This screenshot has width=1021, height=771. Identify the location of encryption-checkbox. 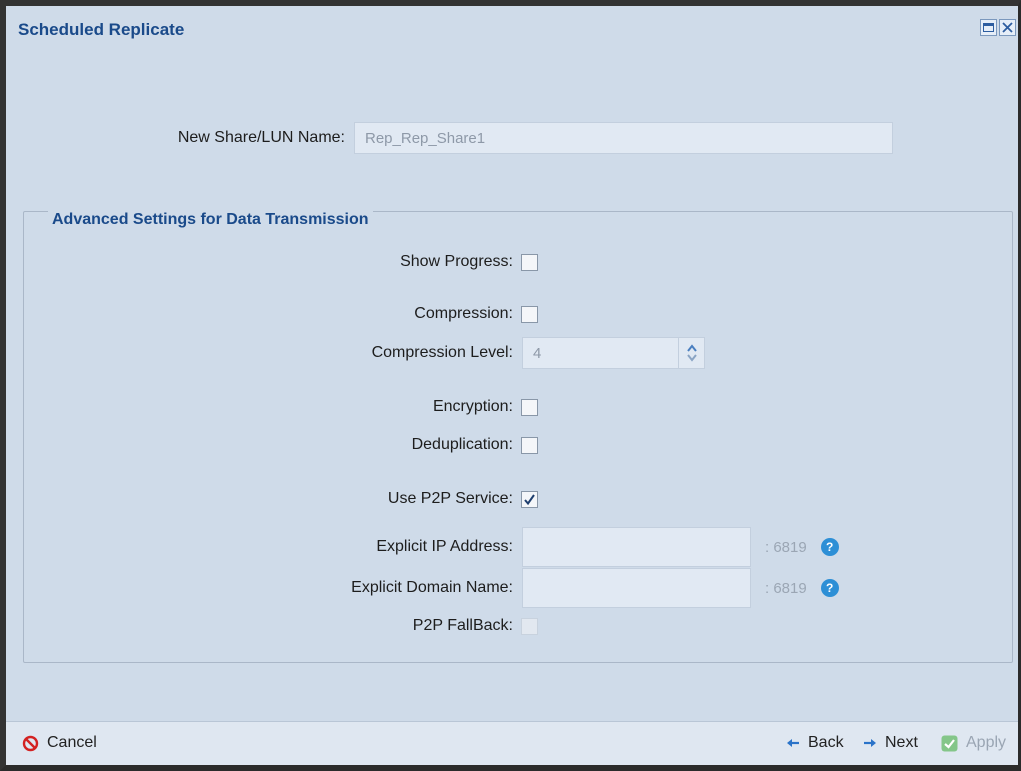
(529, 407).